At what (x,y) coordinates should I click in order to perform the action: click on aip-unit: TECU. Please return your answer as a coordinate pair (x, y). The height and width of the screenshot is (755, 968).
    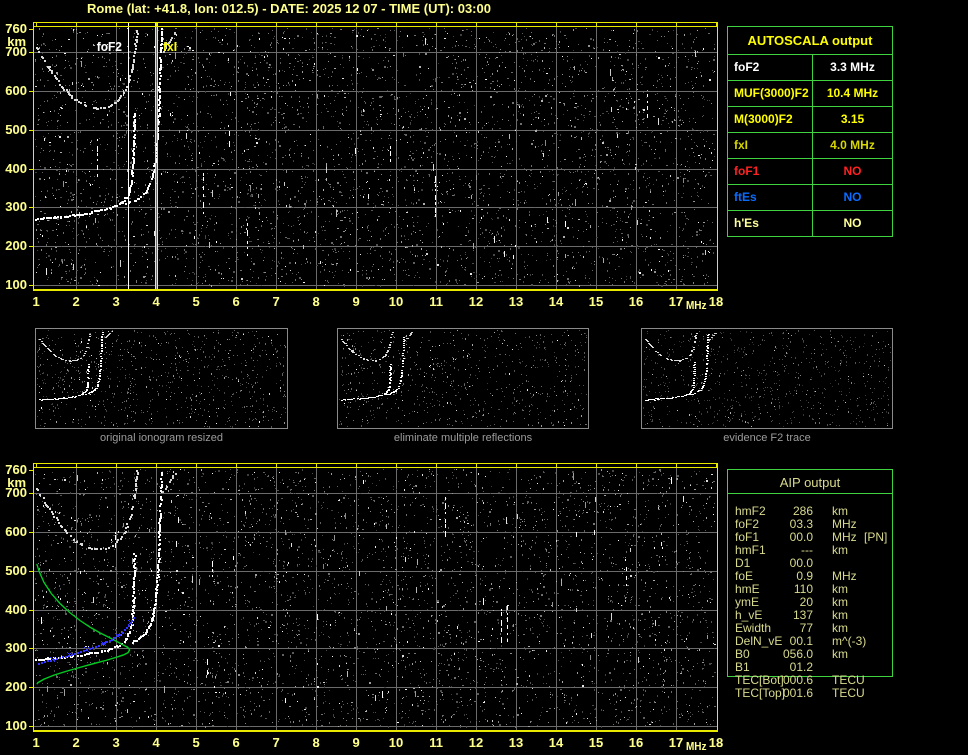
    Looking at the image, I should click on (848, 693).